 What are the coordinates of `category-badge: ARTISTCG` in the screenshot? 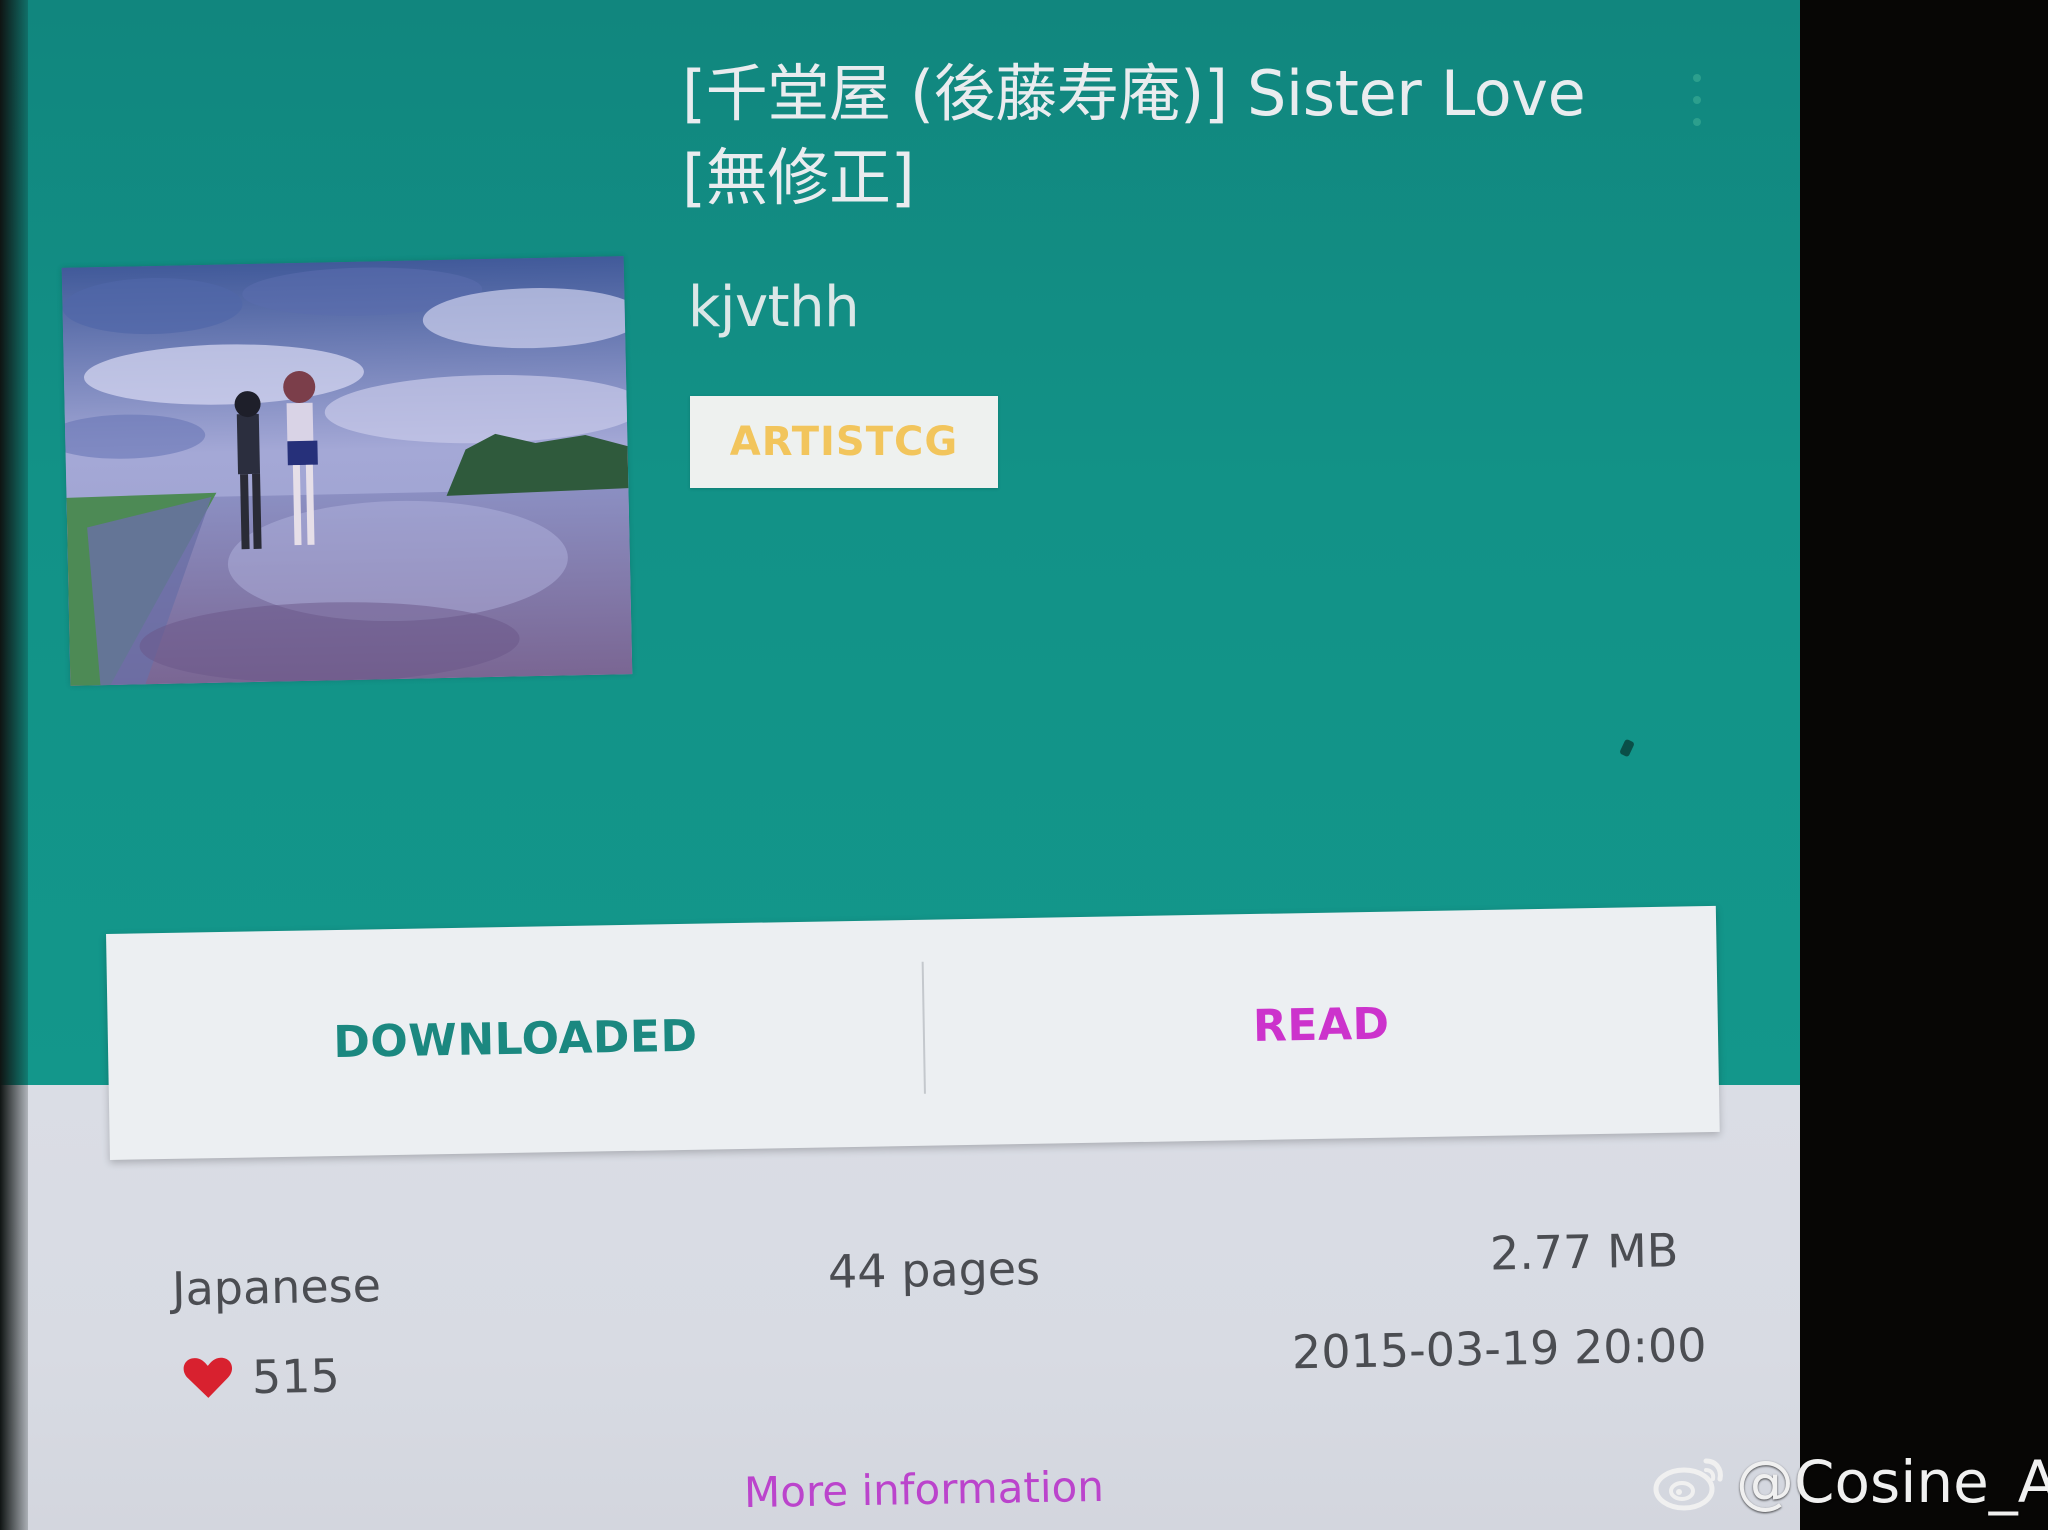 It's located at (844, 442).